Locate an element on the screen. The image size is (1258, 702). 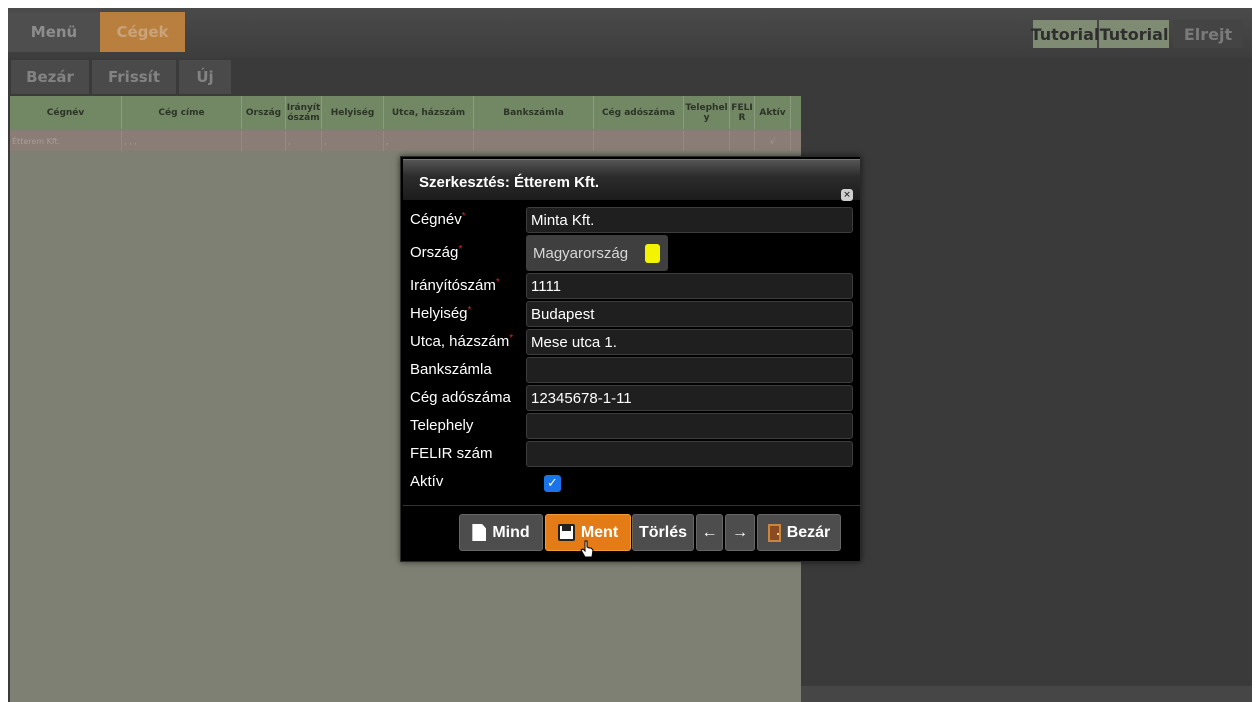
field-row-felir: FELIR szám is located at coordinates (631, 454).